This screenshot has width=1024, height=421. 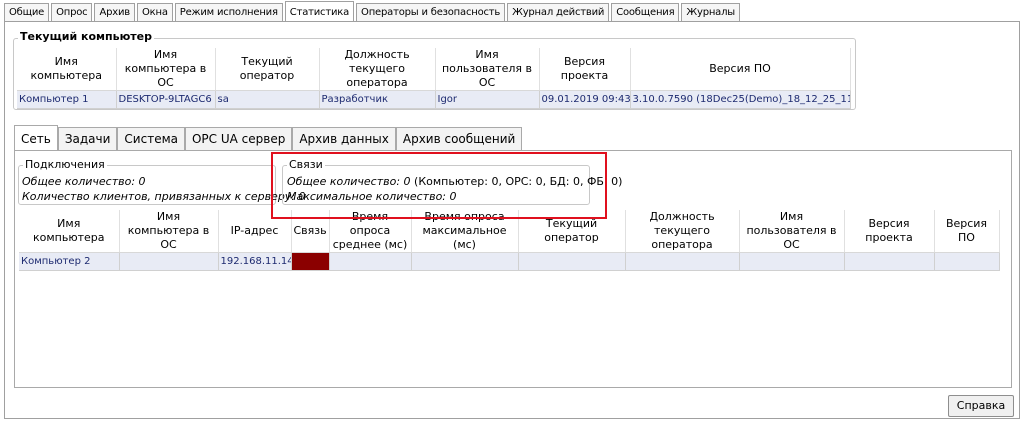 I want to click on cell-current-operator, so click(x=572, y=261).